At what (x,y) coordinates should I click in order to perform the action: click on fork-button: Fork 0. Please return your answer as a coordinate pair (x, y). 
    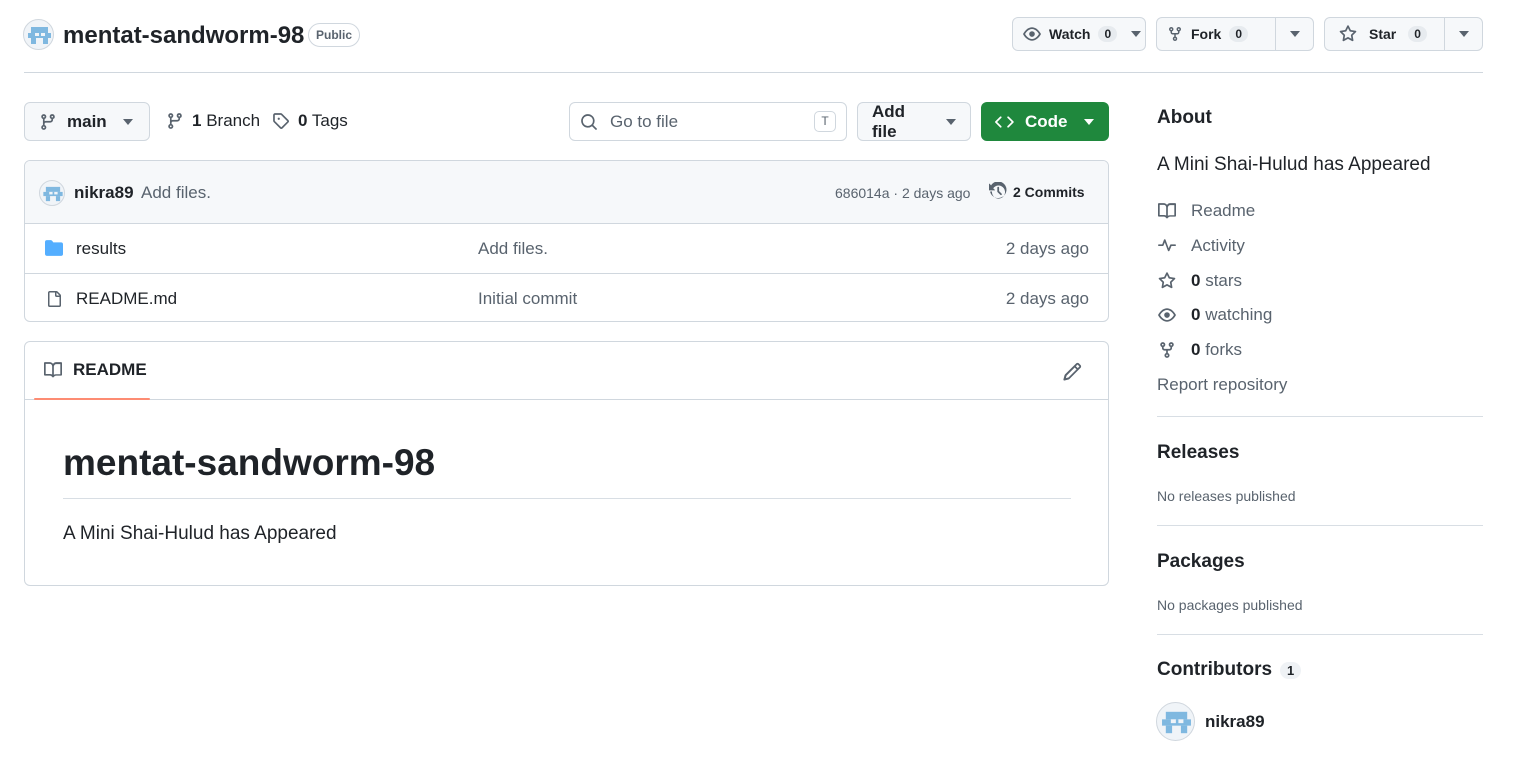
    Looking at the image, I should click on (1216, 34).